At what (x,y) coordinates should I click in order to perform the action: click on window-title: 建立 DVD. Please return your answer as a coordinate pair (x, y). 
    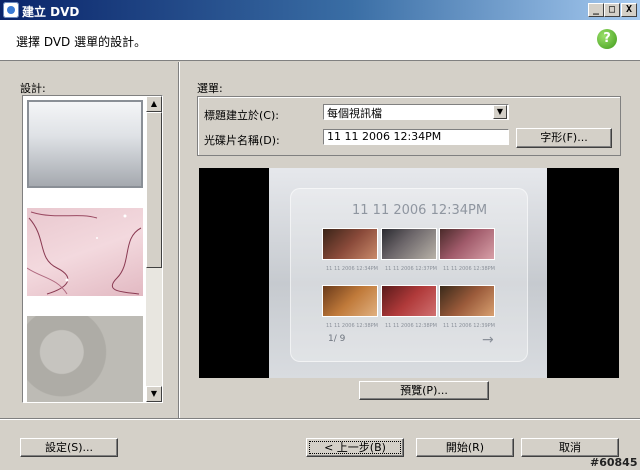
    Looking at the image, I should click on (51, 12).